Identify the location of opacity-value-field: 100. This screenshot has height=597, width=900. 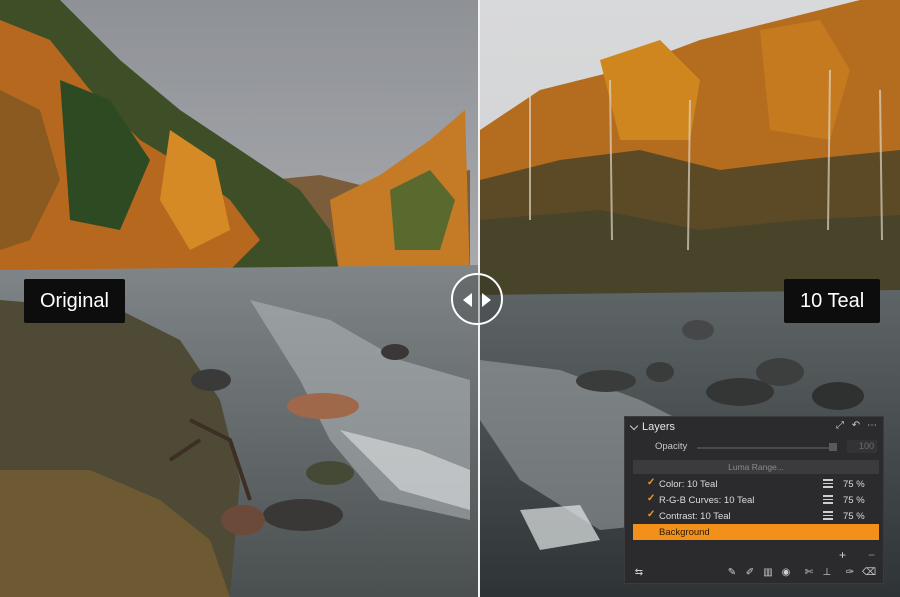
(862, 446).